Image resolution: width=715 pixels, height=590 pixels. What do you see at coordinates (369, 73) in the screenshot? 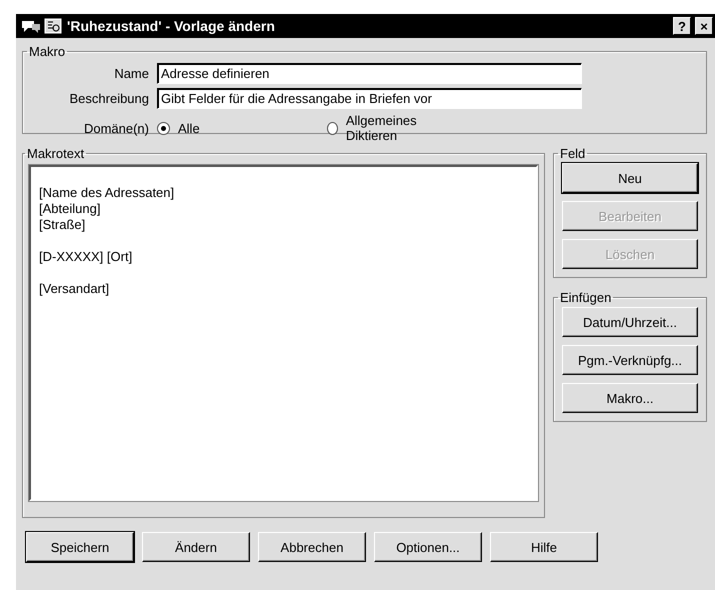
I see `text-field: Adresse definieren` at bounding box center [369, 73].